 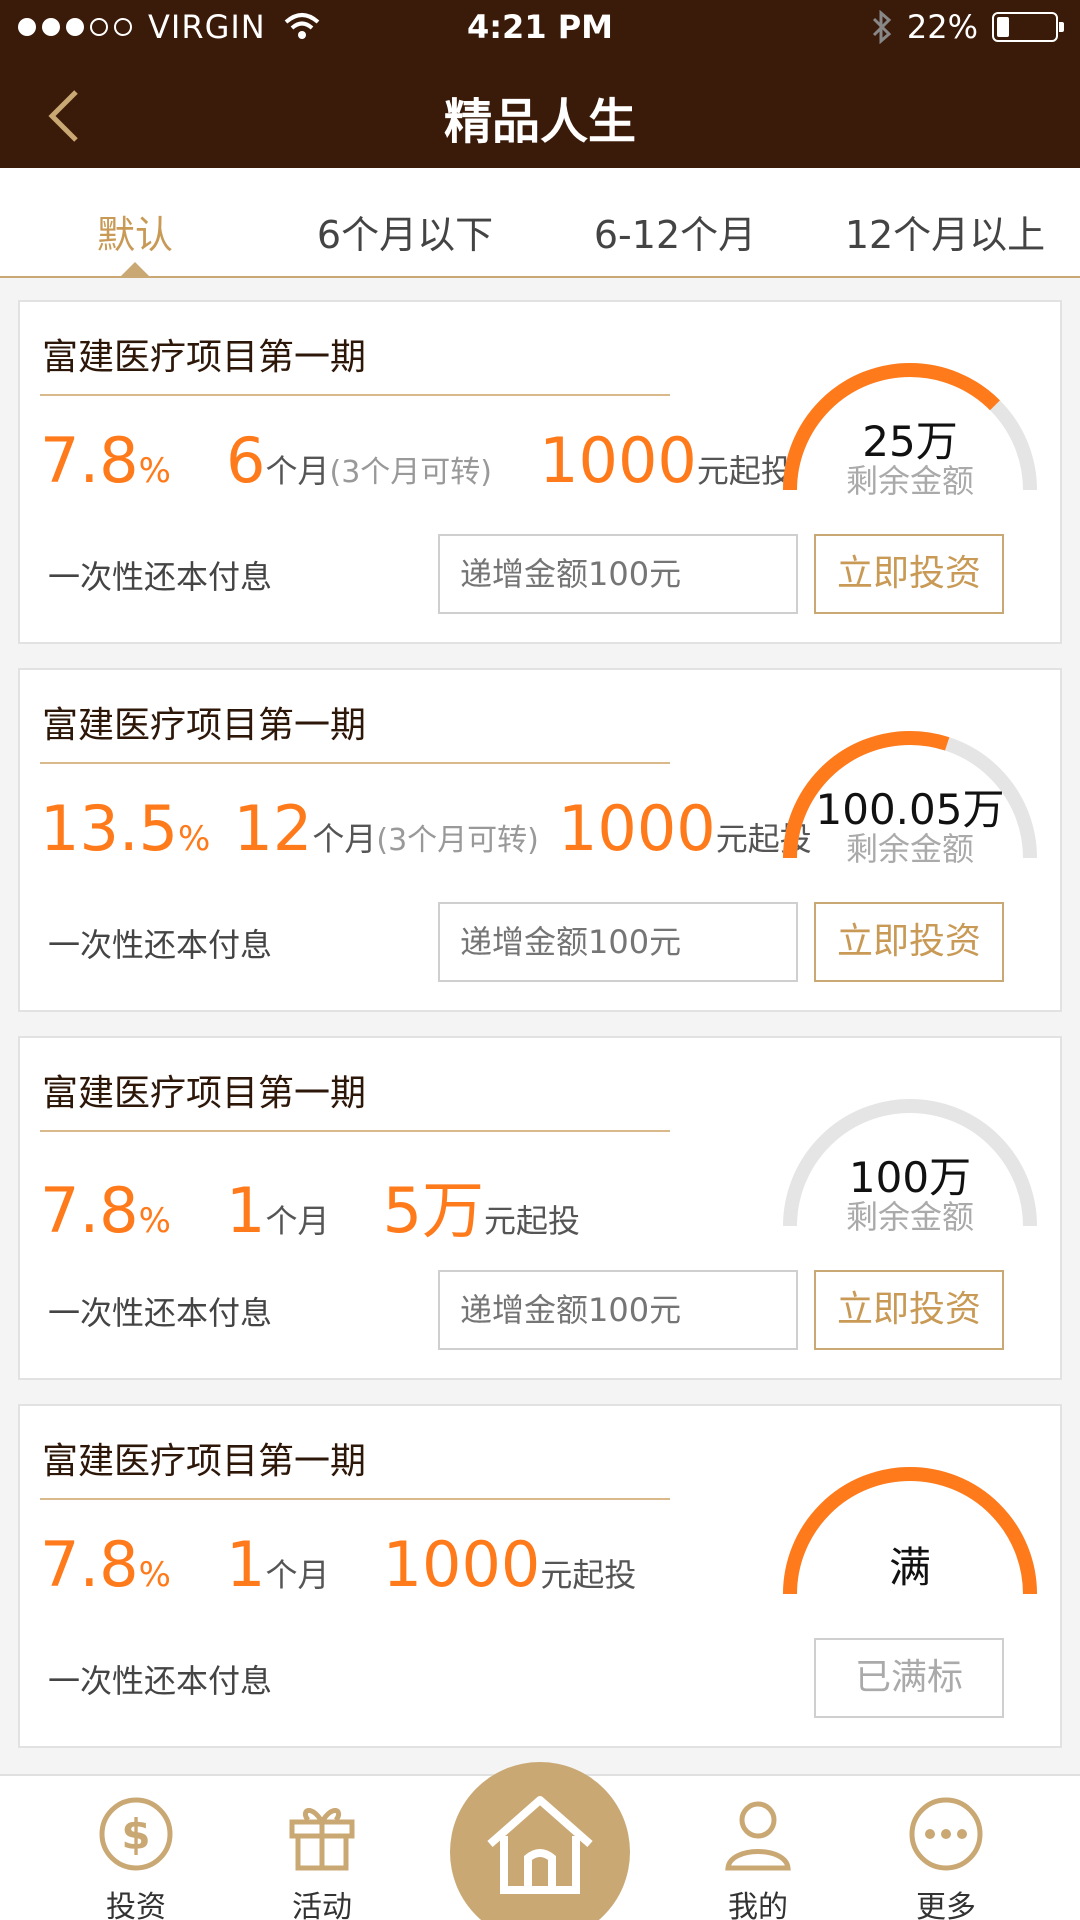 I want to click on status-right: 22%, so click(x=967, y=27).